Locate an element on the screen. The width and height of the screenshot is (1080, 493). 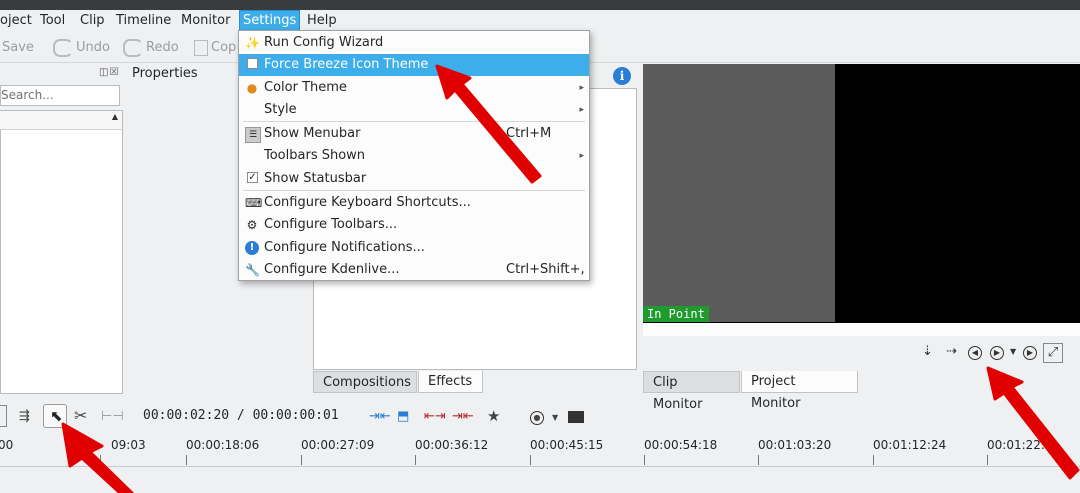
checkbox-unchecked-icon is located at coordinates (252, 63).